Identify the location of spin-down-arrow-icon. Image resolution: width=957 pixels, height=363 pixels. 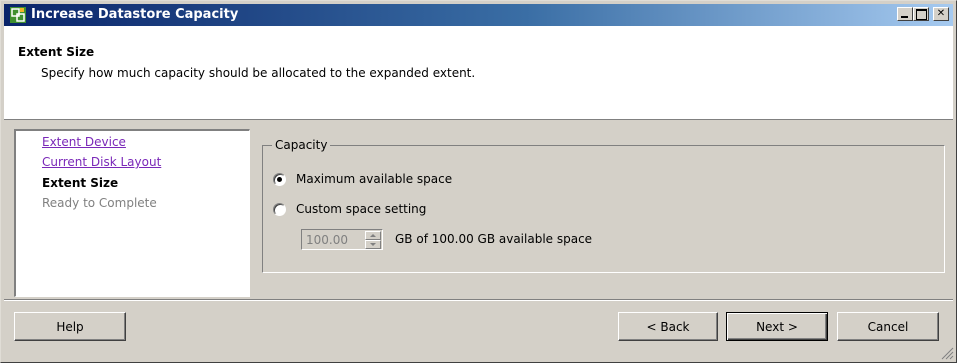
(373, 244).